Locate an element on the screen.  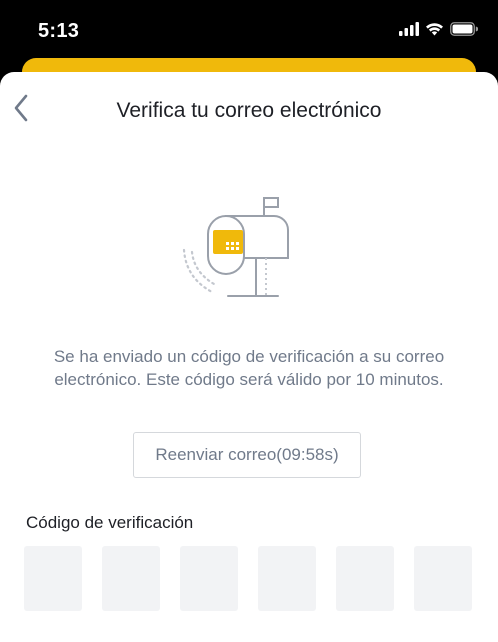
wifi-icon is located at coordinates (434, 31).